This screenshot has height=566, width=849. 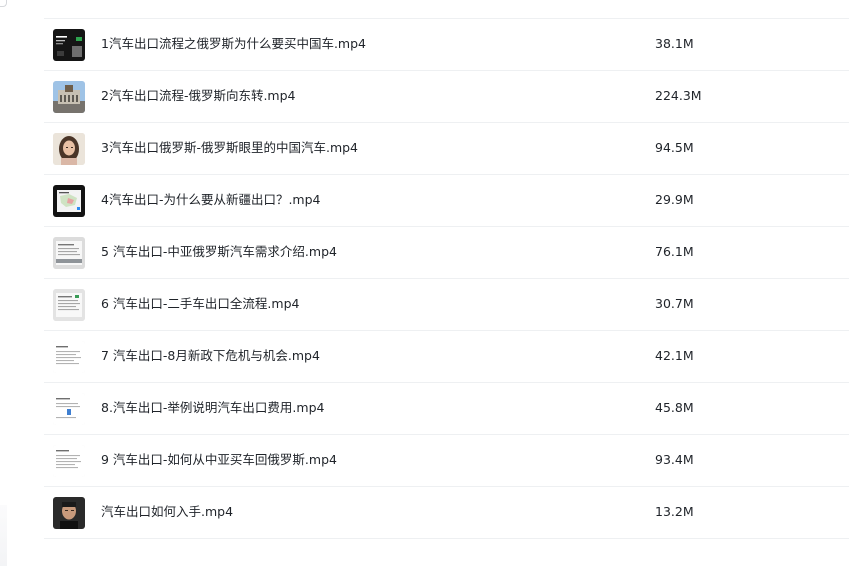 I want to click on file-row: 9 汽车出口-如何从中亚买车回俄罗斯.mp4 93.4M, so click(x=446, y=460).